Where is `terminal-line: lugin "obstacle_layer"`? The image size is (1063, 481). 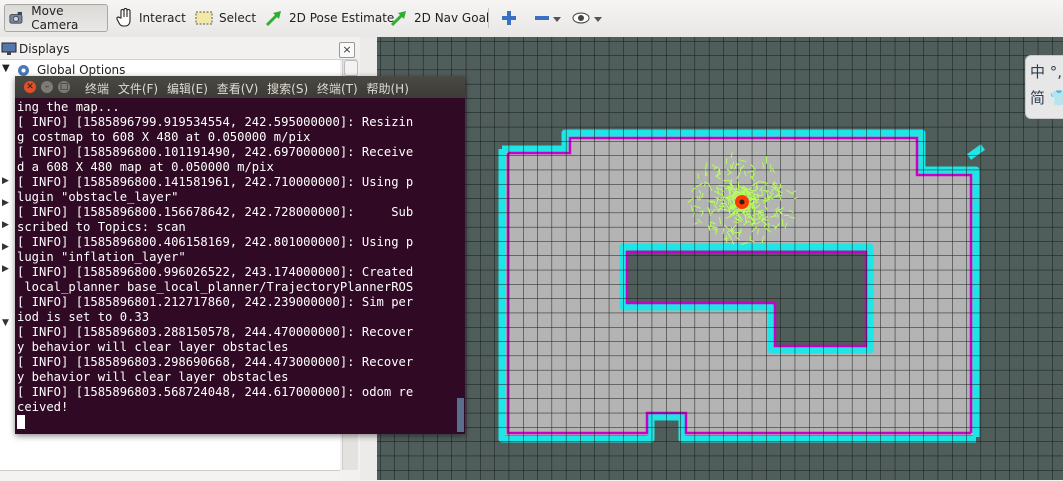
terminal-line: lugin "obstacle_layer" is located at coordinates (236, 197).